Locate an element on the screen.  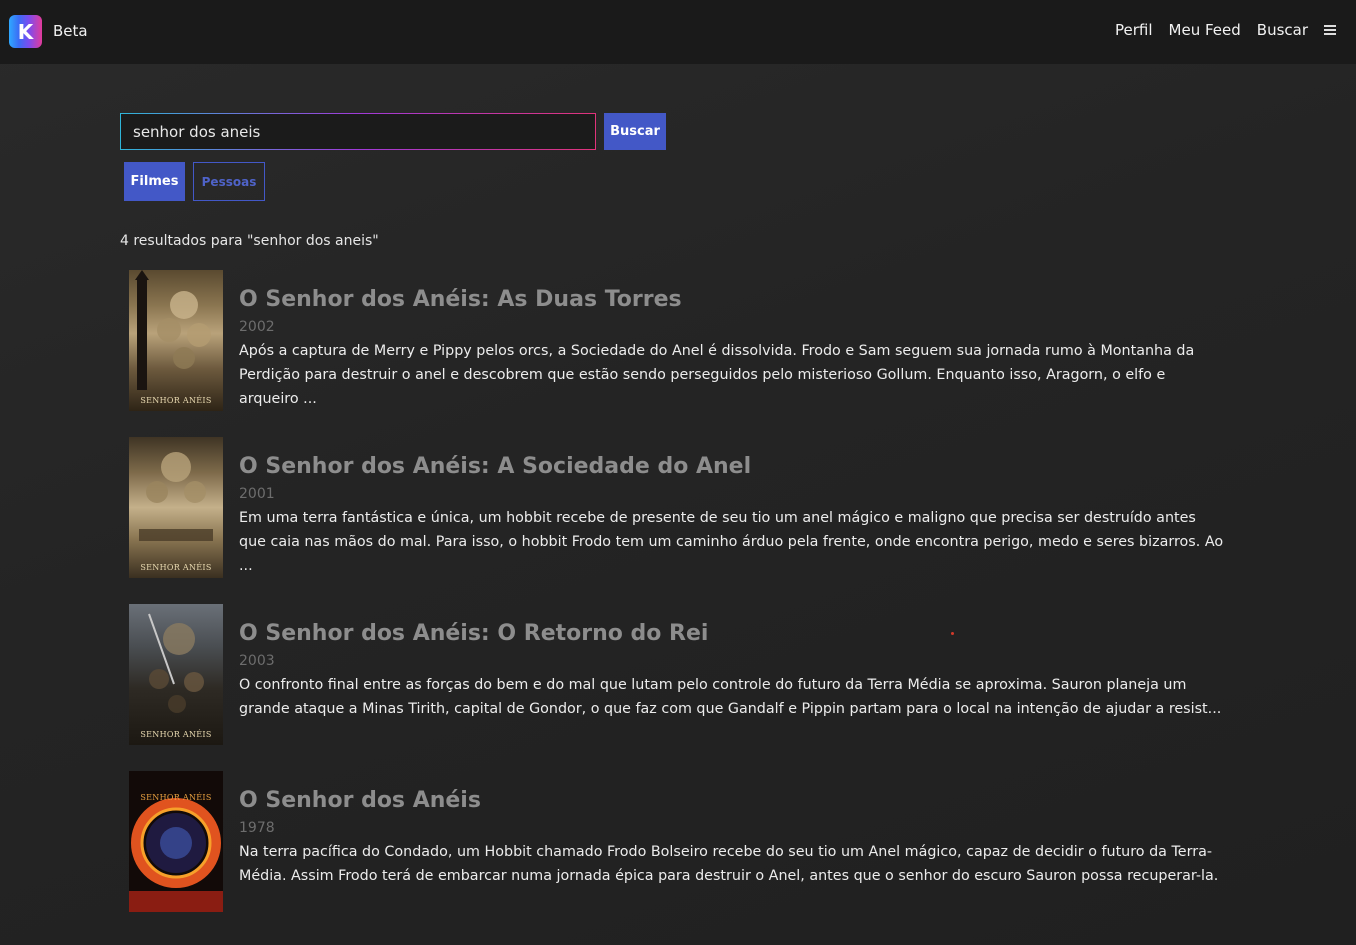
movie-year: 2001 is located at coordinates (257, 494).